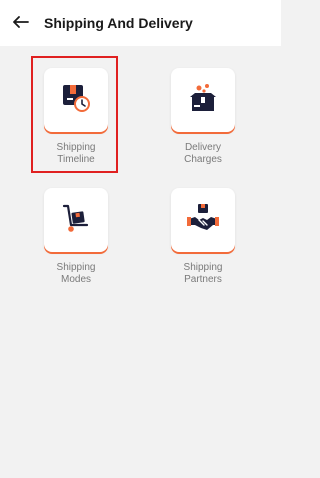  I want to click on shipping-partners-icon, so click(203, 220).